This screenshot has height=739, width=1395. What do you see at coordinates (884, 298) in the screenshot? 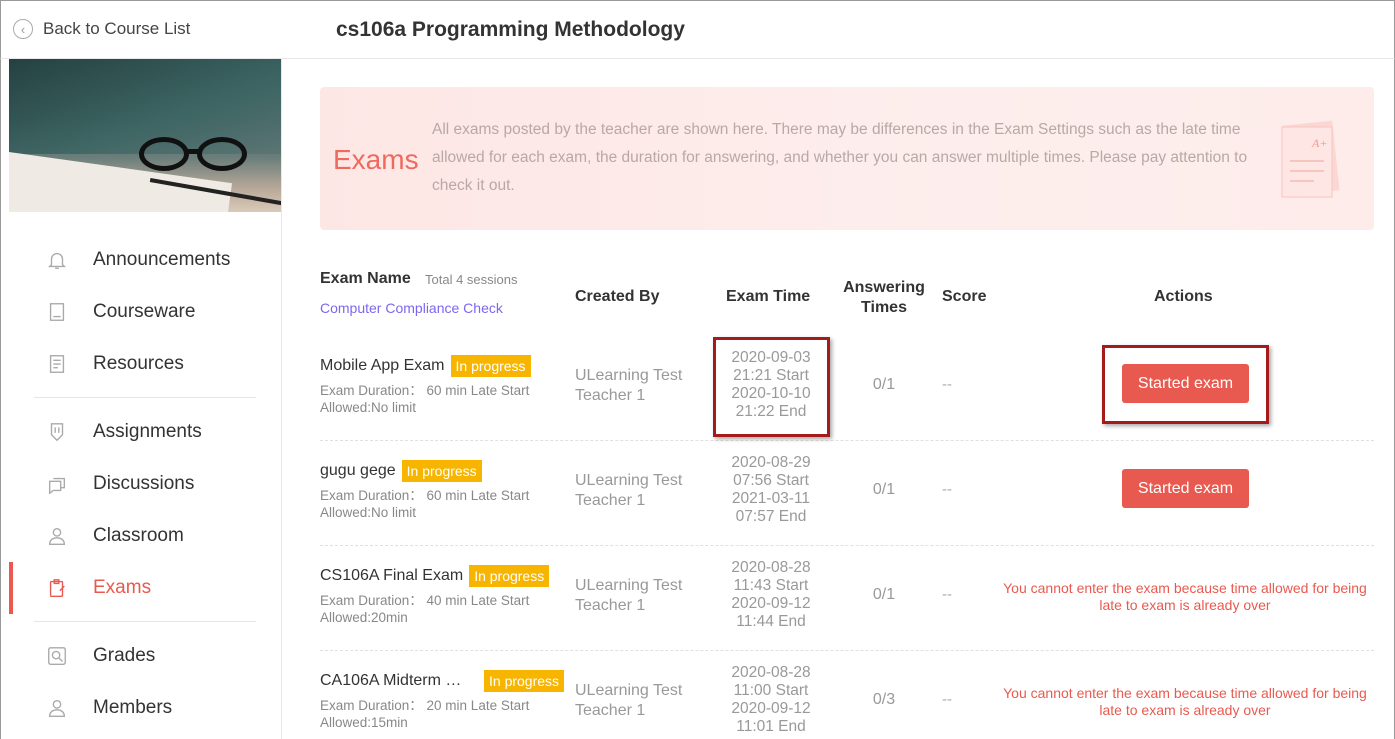
I see `header-answering-times: Answering Times` at bounding box center [884, 298].